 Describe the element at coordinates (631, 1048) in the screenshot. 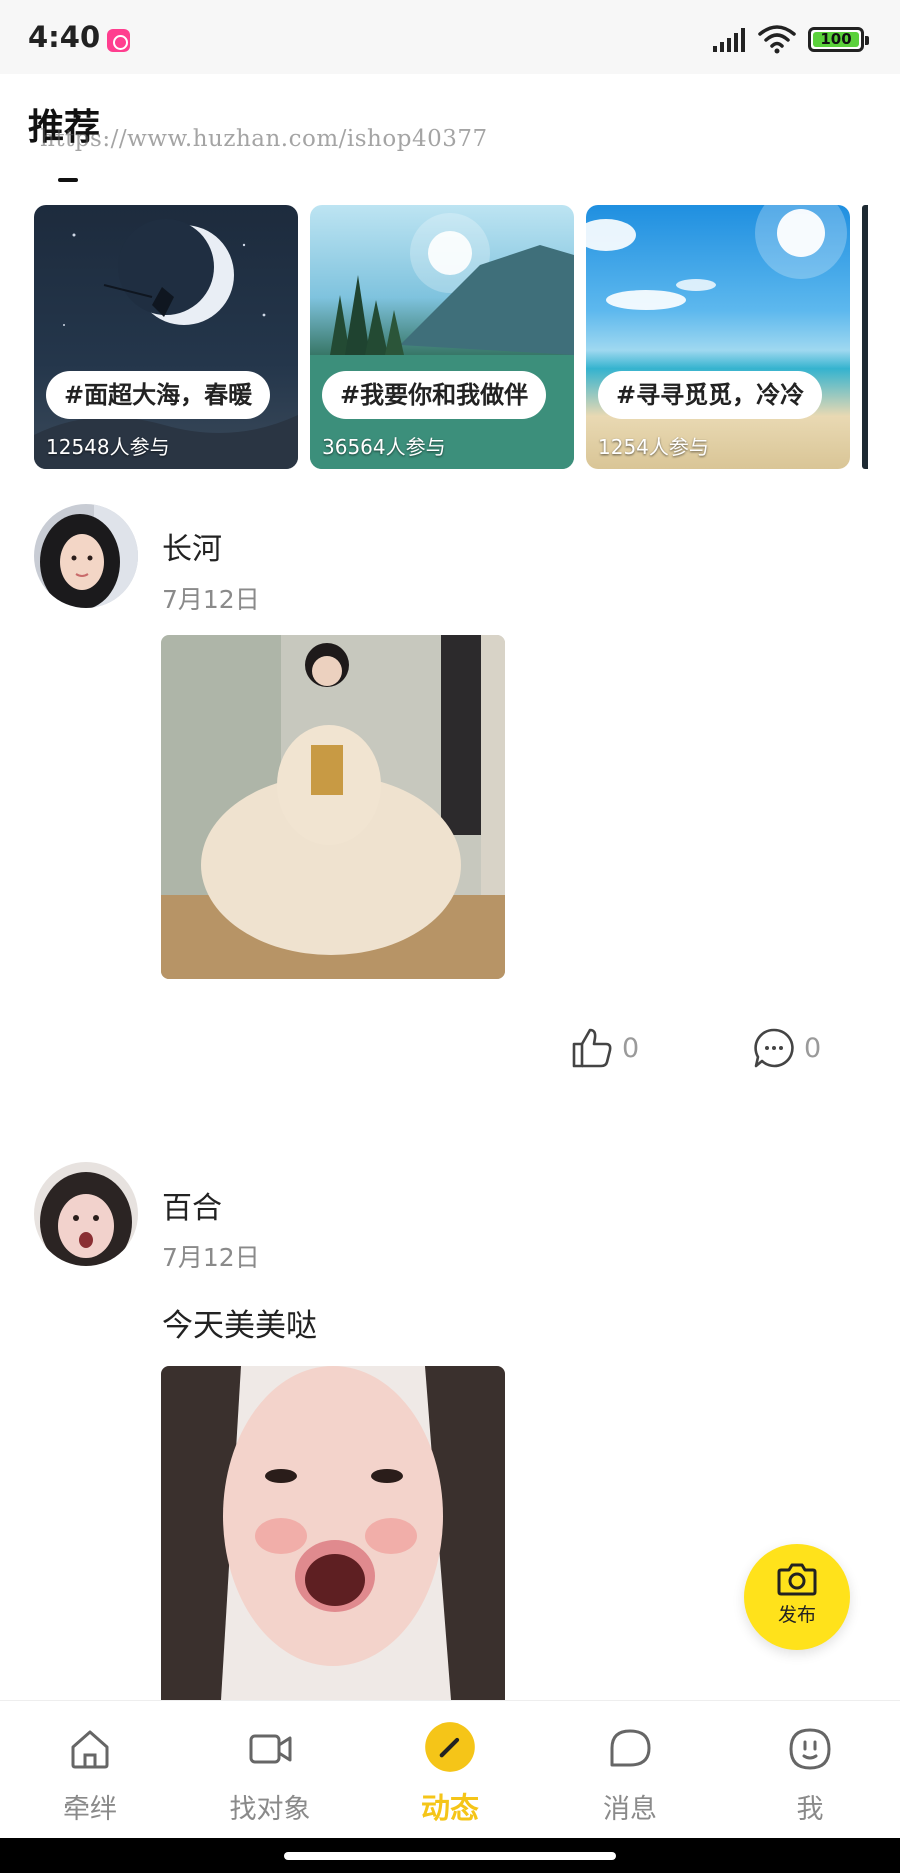

I see `like-count: 0` at that location.